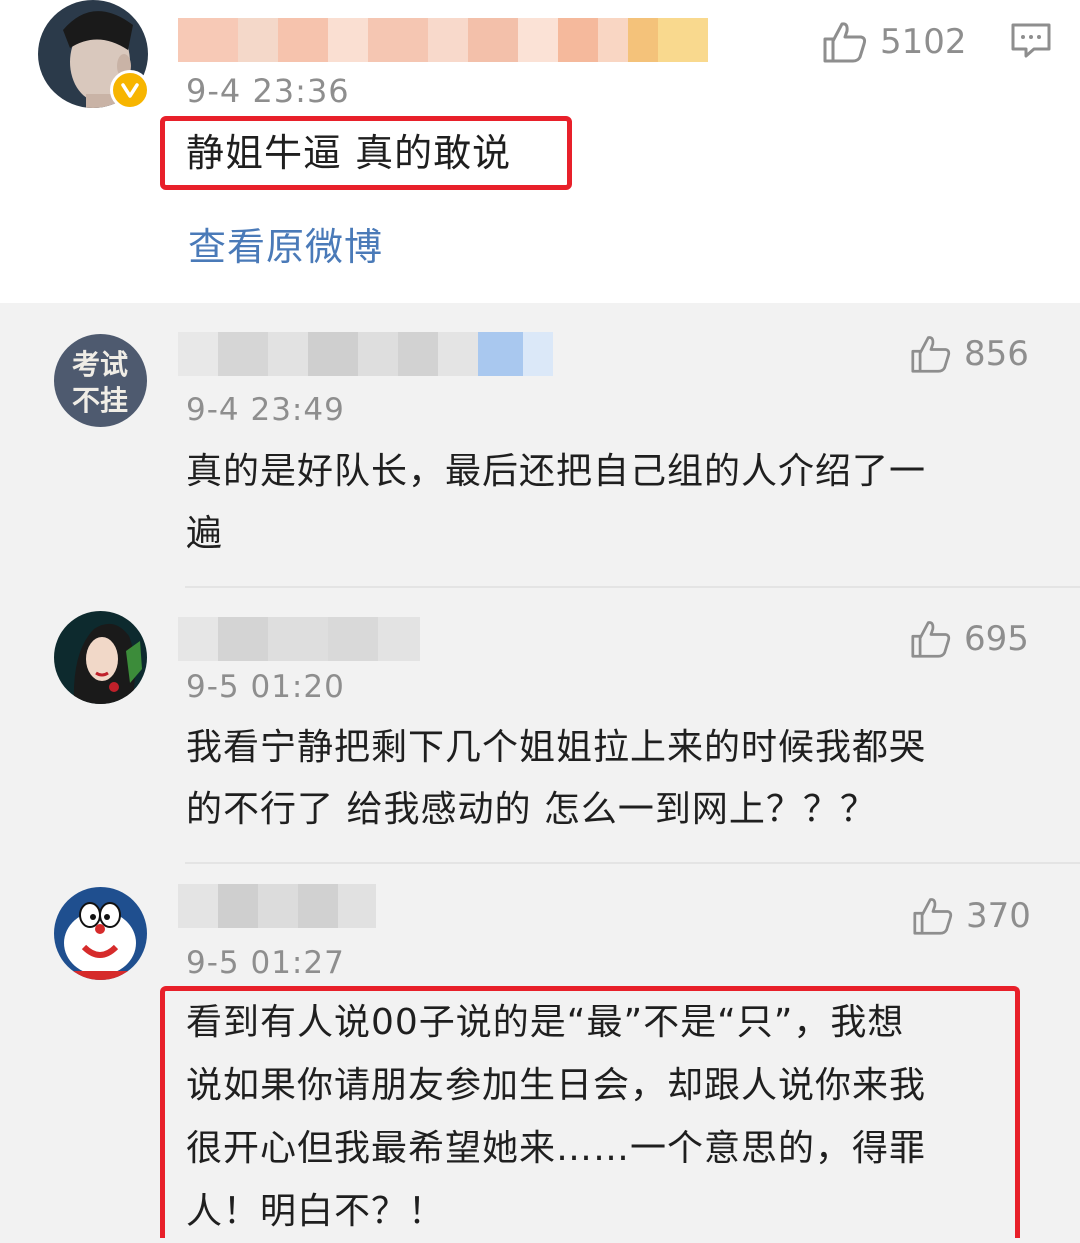 This screenshot has width=1080, height=1243. What do you see at coordinates (265, 410) in the screenshot?
I see `reply-timestamp: 9-4 23:49` at bounding box center [265, 410].